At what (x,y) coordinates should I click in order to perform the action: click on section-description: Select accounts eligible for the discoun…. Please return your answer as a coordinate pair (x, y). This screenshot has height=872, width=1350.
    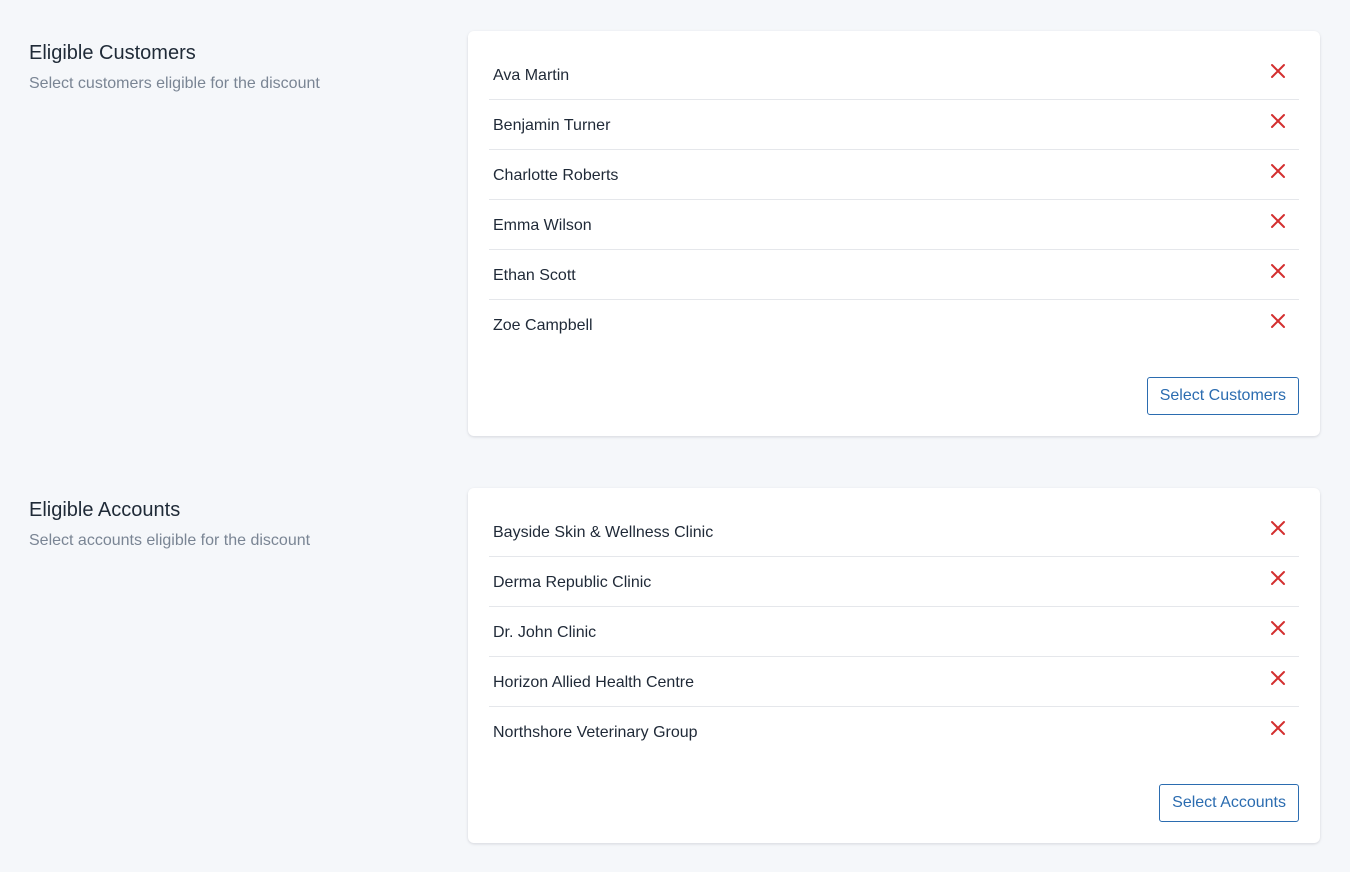
    Looking at the image, I should click on (170, 540).